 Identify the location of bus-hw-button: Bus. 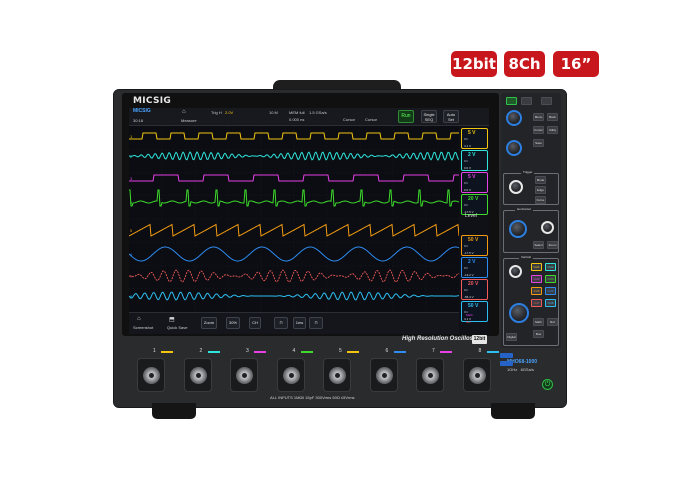
(538, 334).